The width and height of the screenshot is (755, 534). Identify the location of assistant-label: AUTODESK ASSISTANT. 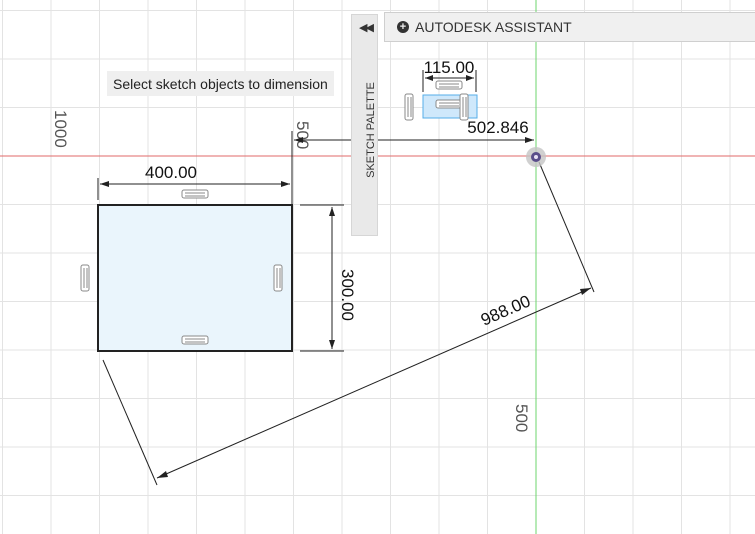
(493, 27).